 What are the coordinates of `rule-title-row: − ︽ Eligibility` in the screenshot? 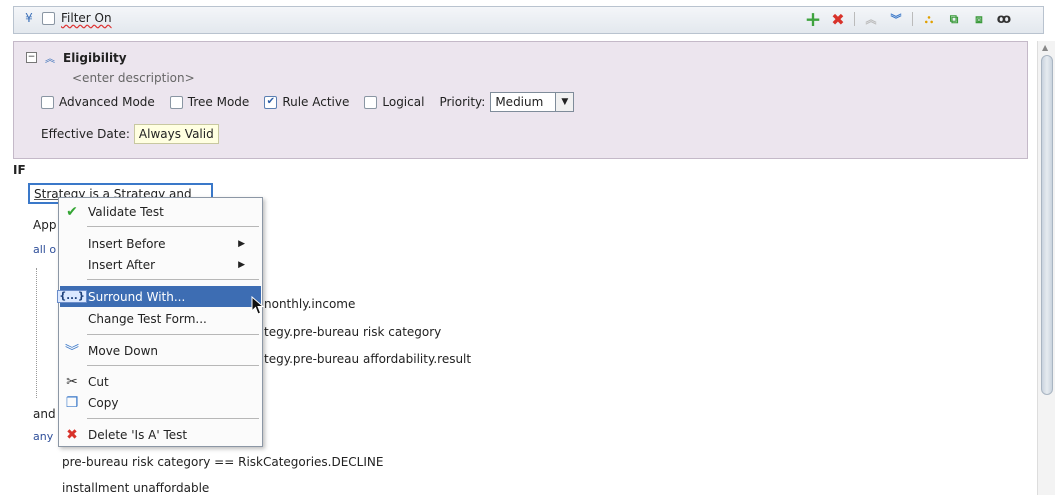 It's located at (76, 57).